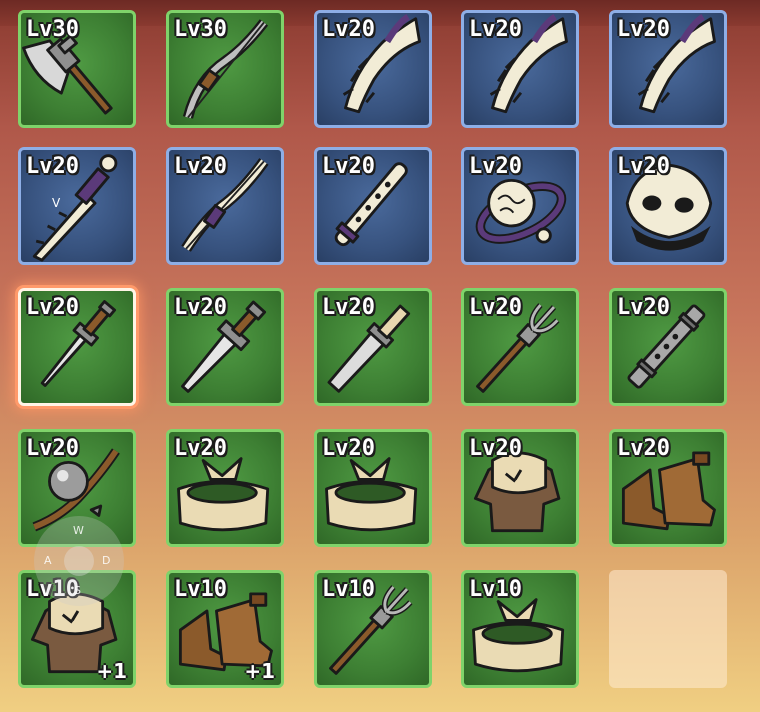 This screenshot has width=760, height=712. I want to click on joystick-up-key: W, so click(78, 530).